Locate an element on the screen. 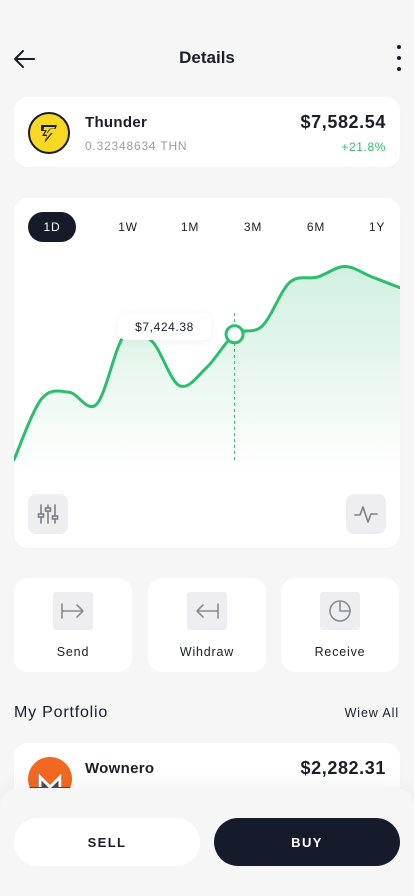 The image size is (414, 896). send-button: Send is located at coordinates (73, 625).